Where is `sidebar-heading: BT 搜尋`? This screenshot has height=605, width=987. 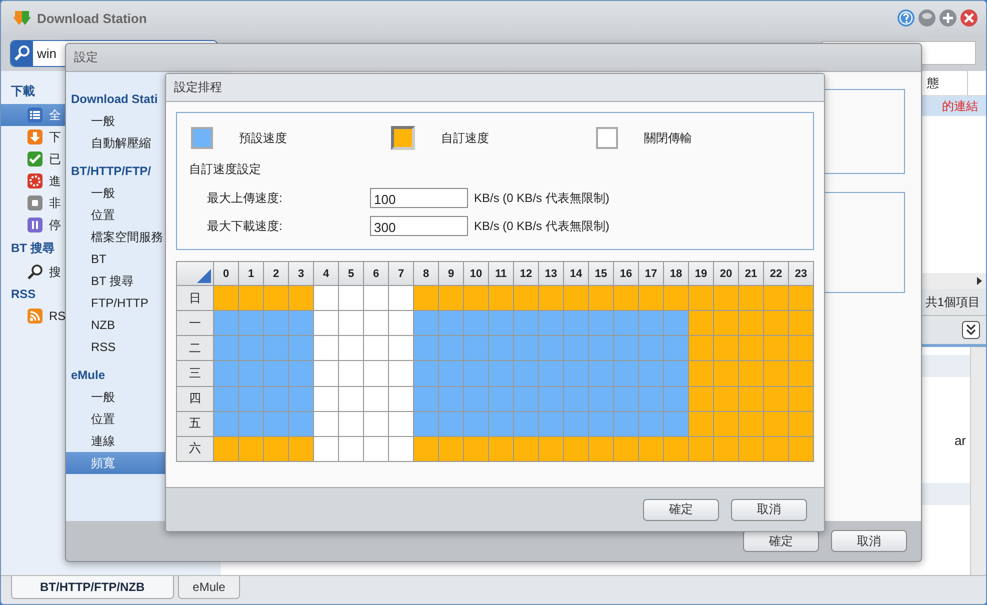
sidebar-heading: BT 搜尋 is located at coordinates (33, 248).